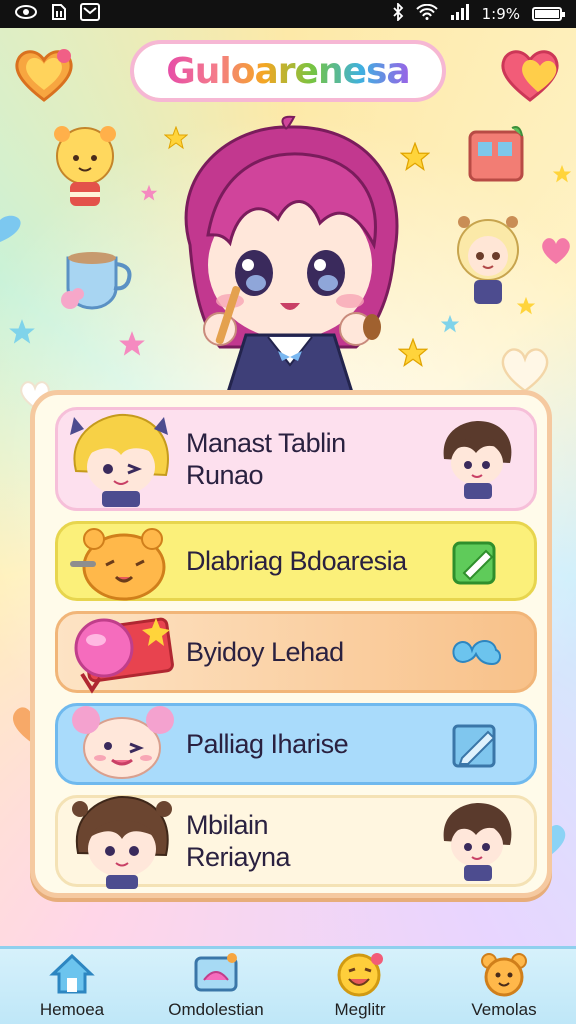 This screenshot has width=576, height=1024. I want to click on cloud-icon, so click(476, 652).